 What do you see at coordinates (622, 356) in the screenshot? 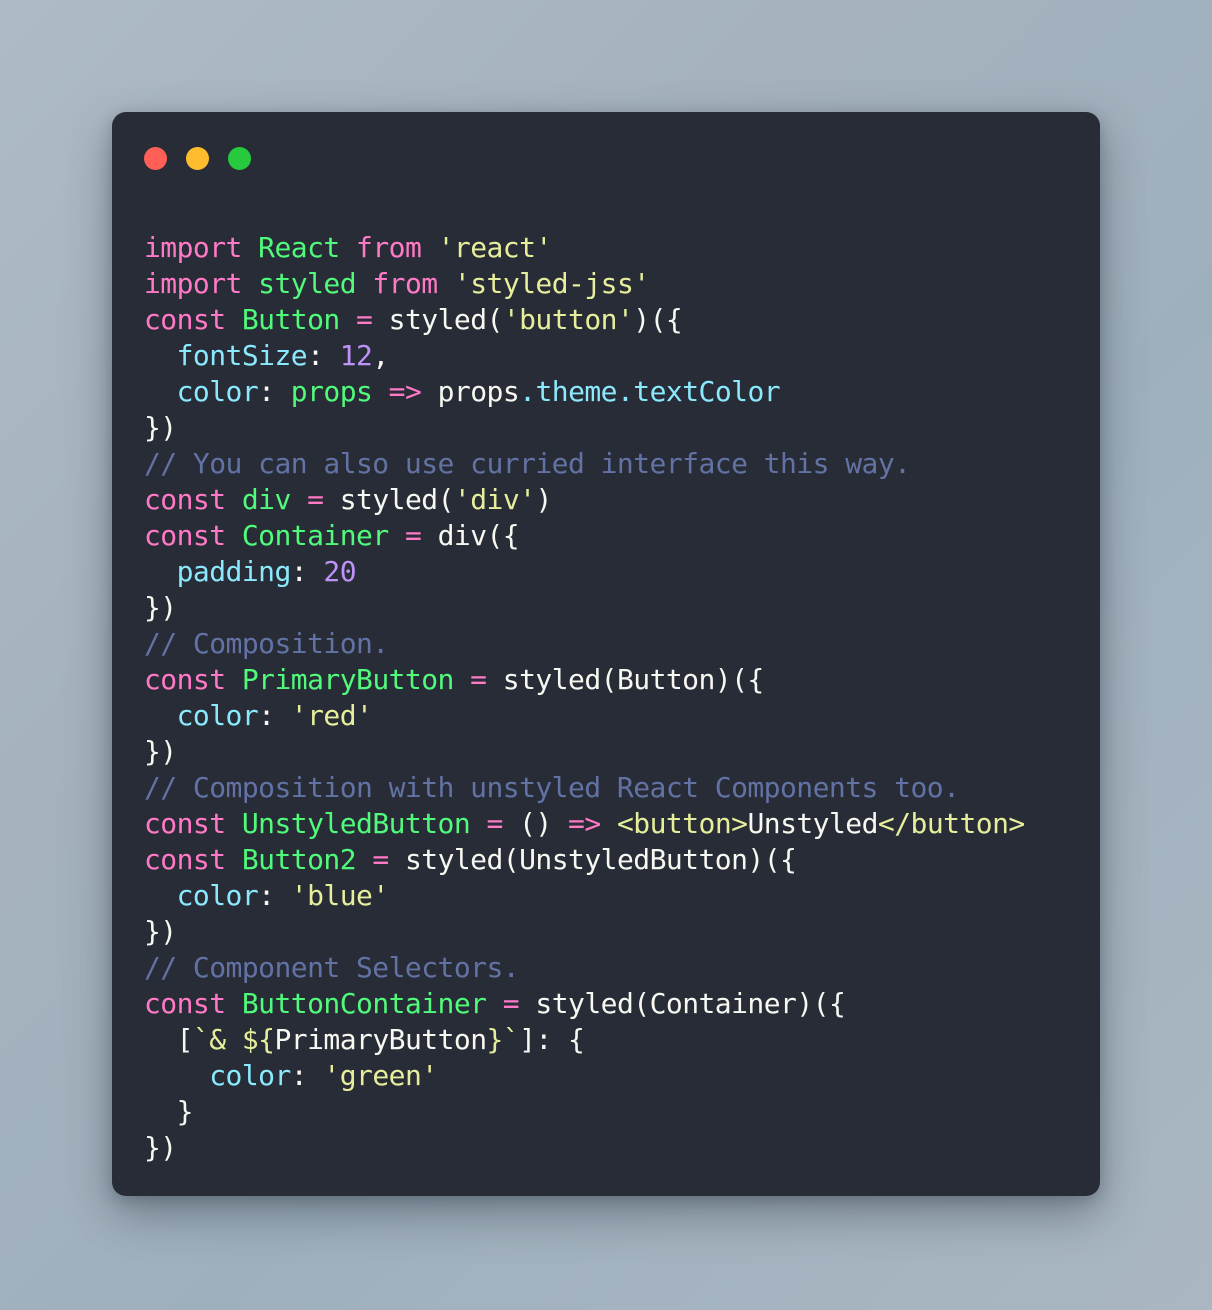
I see `code-line: fontSize: 12,` at bounding box center [622, 356].